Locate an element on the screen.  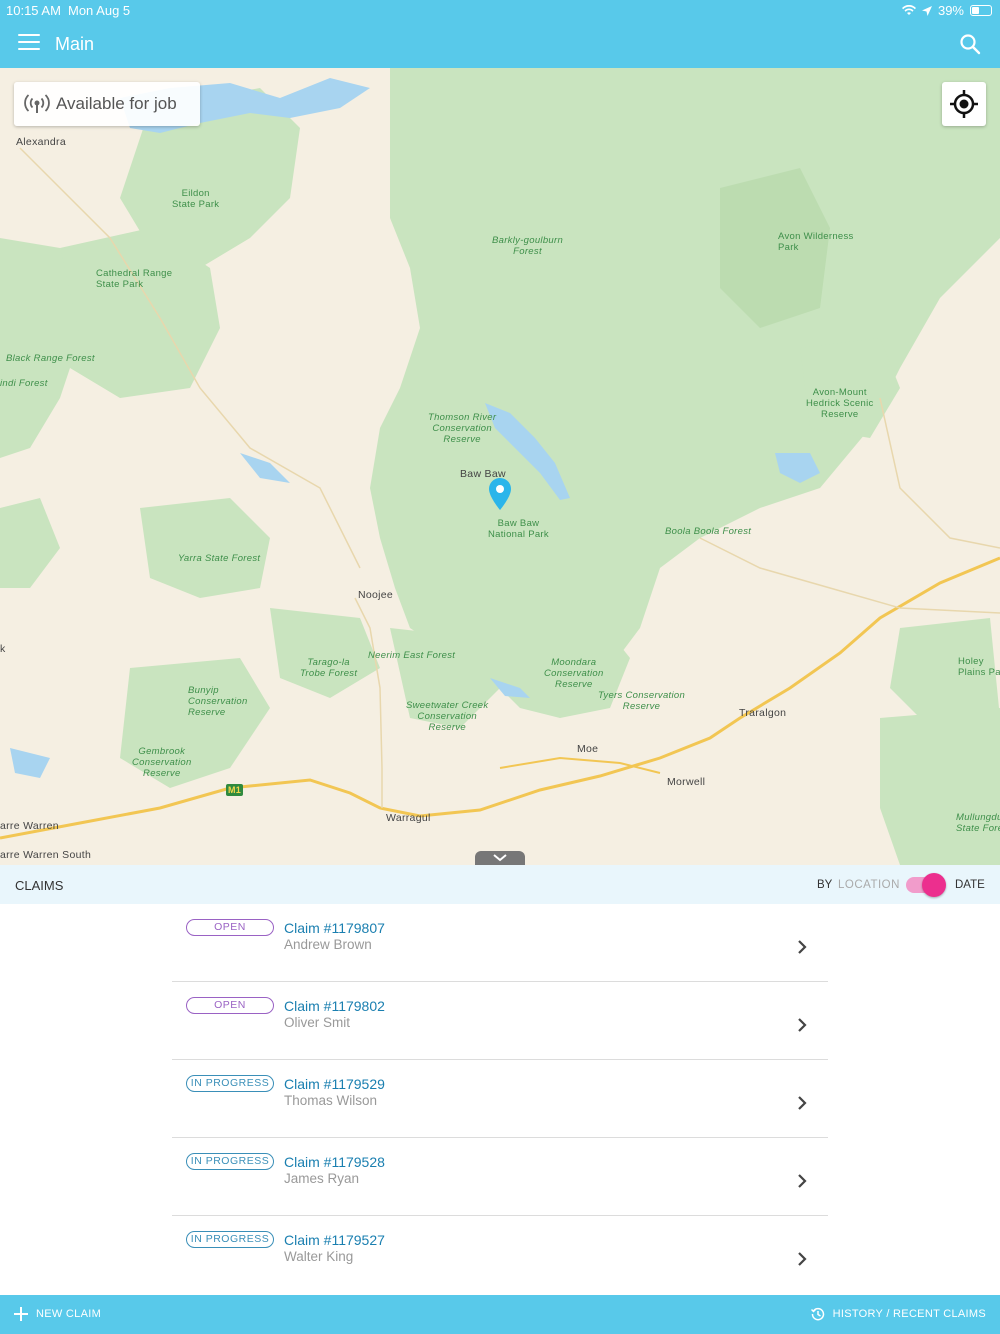
claimant-name: James Ryan is located at coordinates (322, 1178).